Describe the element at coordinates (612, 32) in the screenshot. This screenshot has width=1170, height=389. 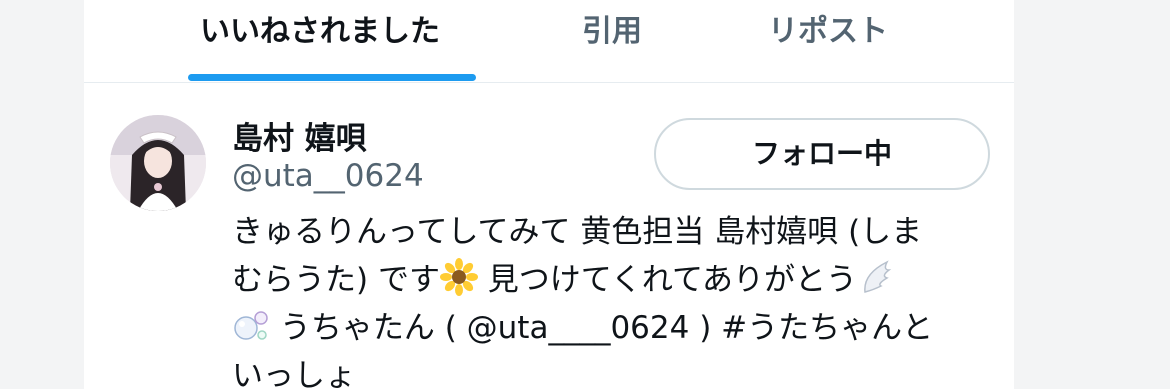
I see `tab-quotes: 引用` at that location.